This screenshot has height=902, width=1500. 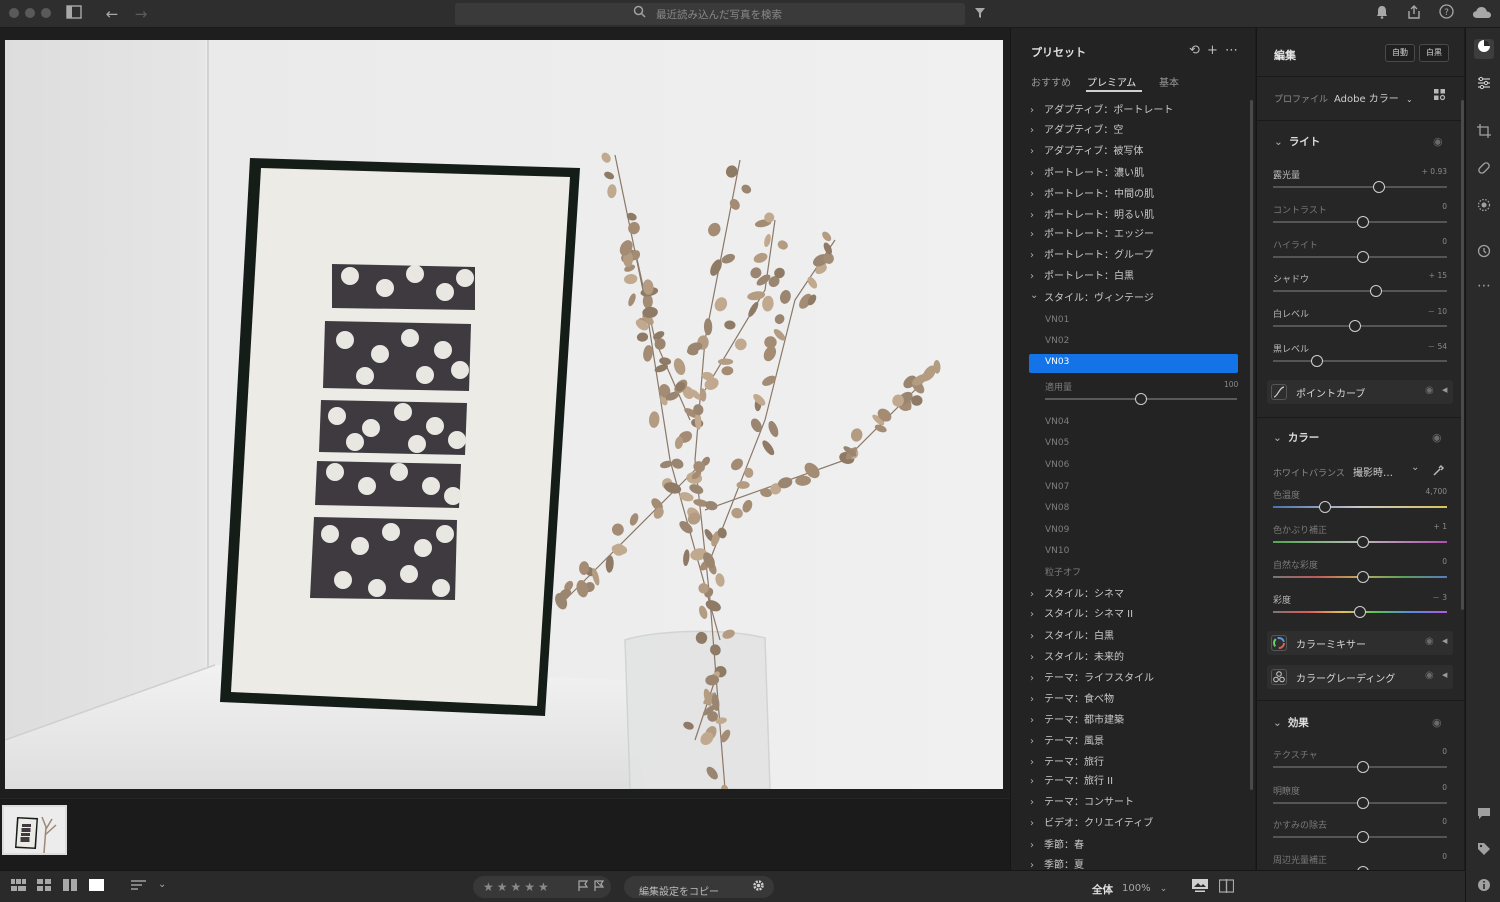 I want to click on before-after-icon, so click(x=1200, y=887).